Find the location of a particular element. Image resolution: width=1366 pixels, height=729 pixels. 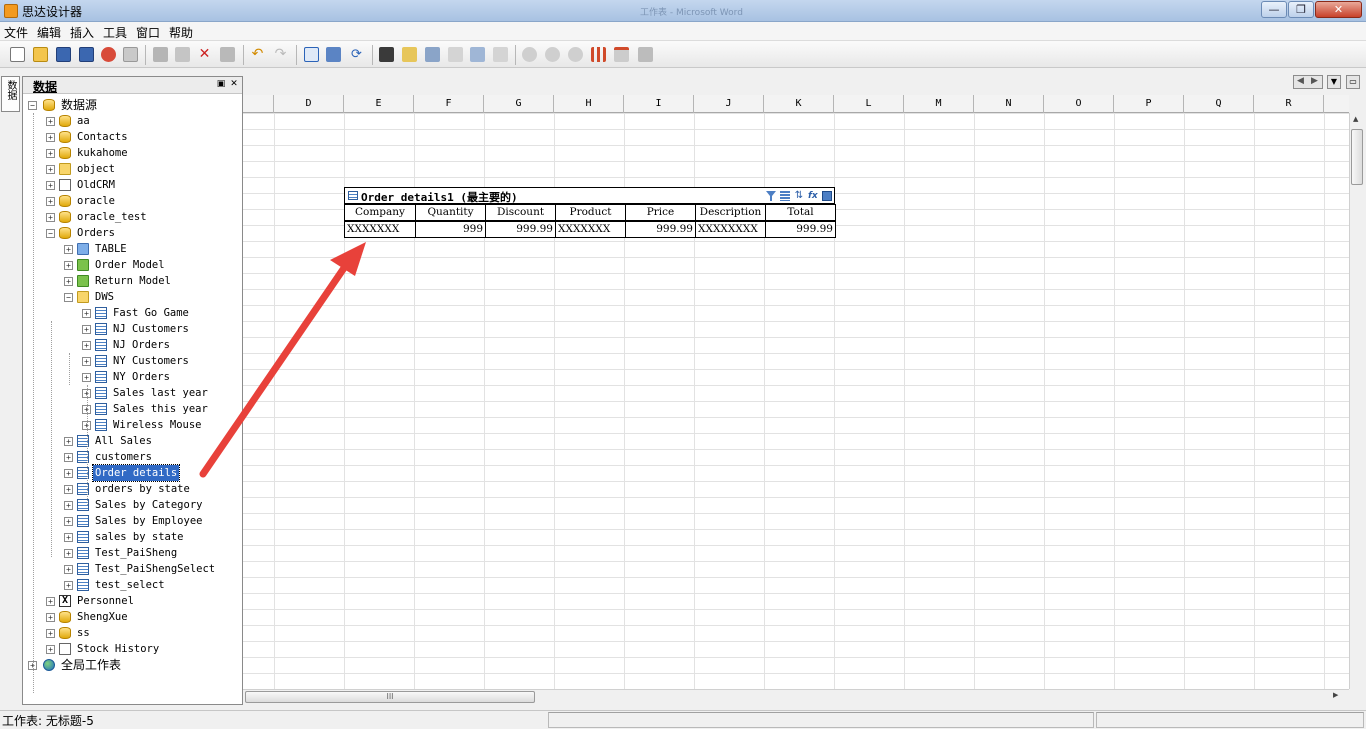

nav-left-icon: ◀ is located at coordinates (1300, 81).